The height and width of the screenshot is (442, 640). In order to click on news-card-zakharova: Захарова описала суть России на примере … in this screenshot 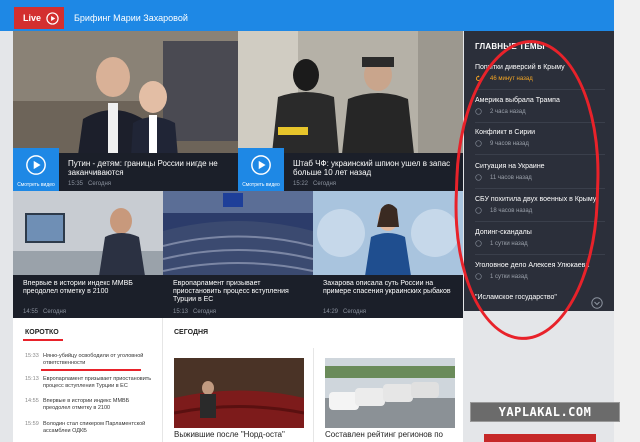, I will do `click(388, 254)`.